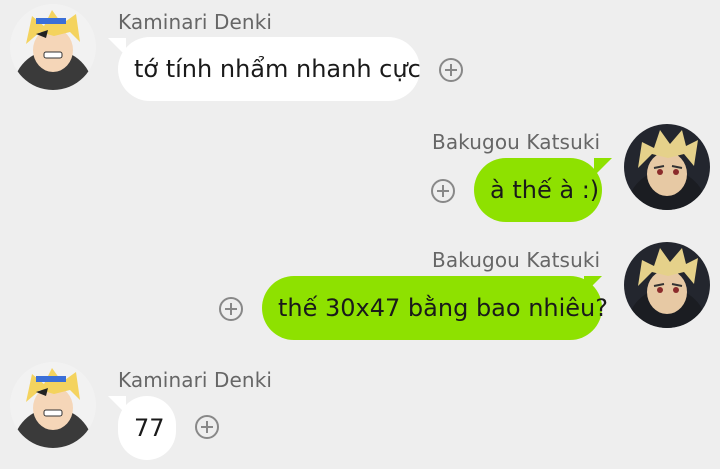 The image size is (720, 469). What do you see at coordinates (269, 69) in the screenshot?
I see `message-bubble: tớ tính nhẩm nhanh cực` at bounding box center [269, 69].